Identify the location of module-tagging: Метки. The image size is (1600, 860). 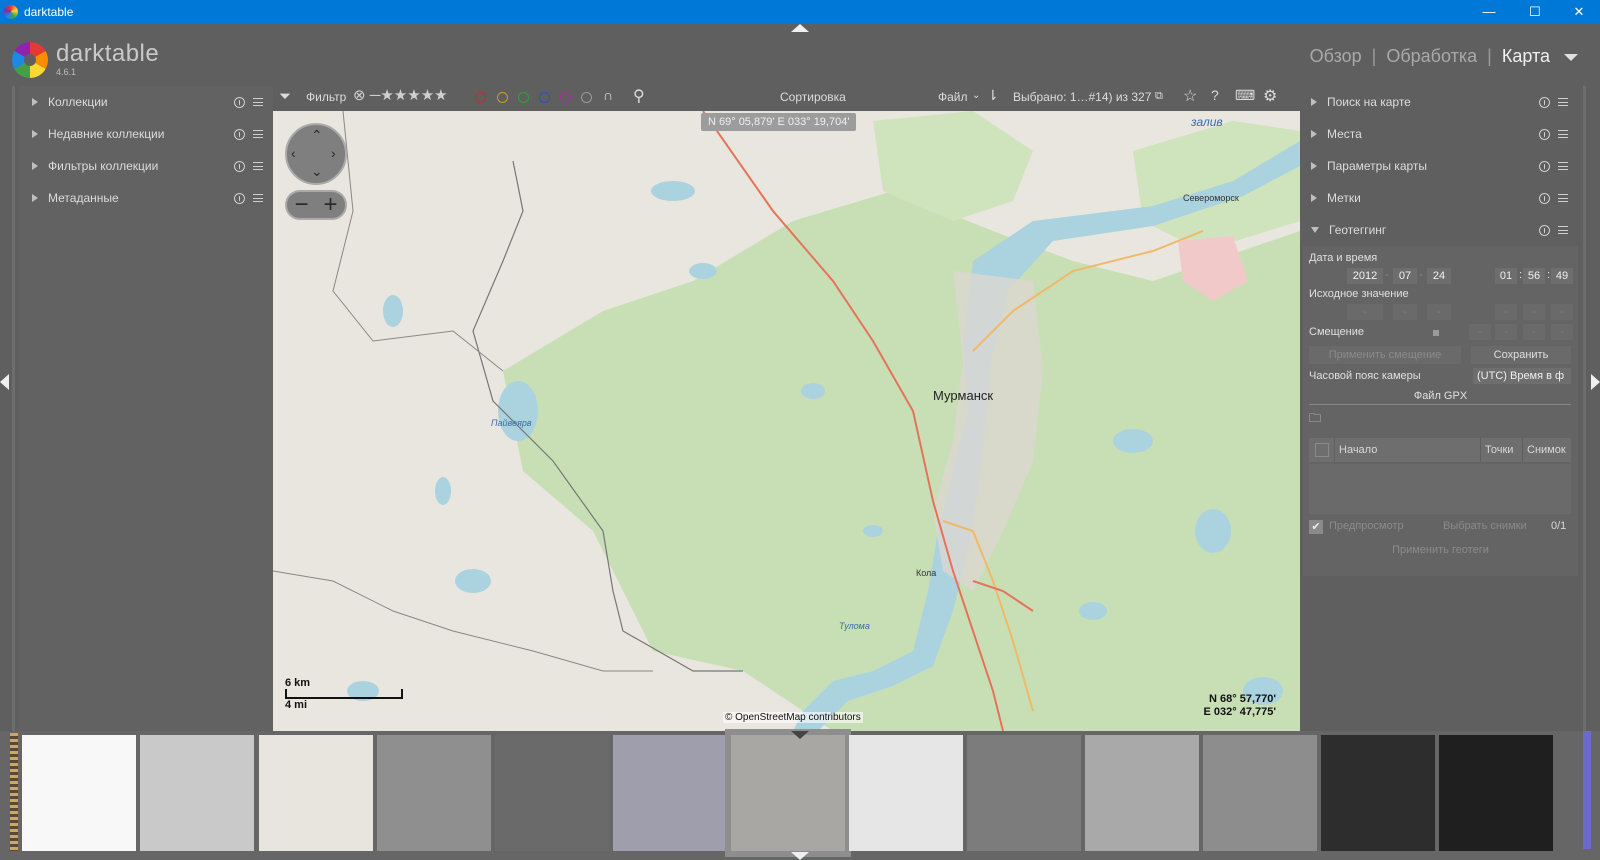
(1440, 198).